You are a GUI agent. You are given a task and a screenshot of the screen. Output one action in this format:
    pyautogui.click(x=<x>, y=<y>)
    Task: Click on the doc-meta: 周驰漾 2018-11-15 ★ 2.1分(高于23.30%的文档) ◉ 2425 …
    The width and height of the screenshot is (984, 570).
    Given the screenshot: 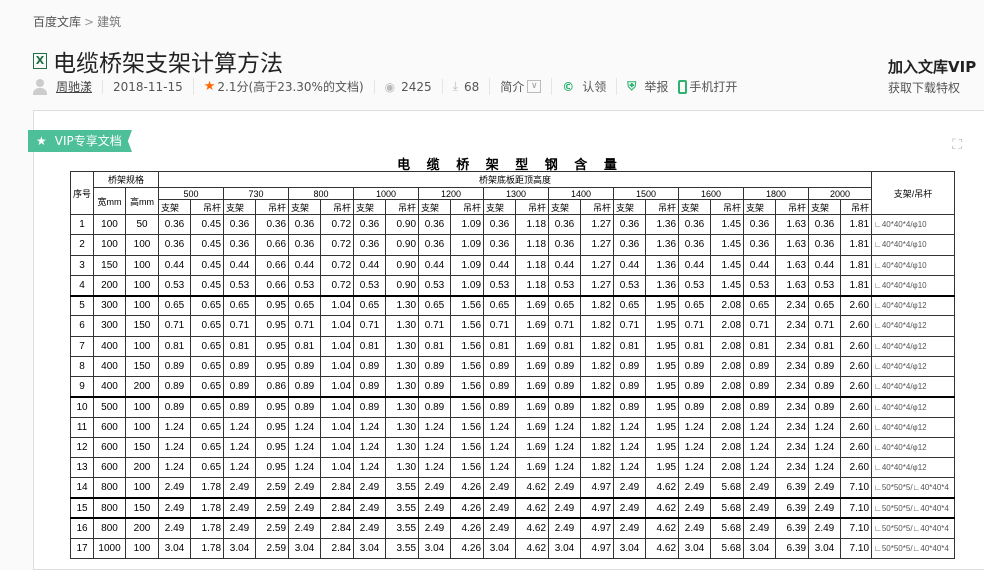 What is the action you would take?
    pyautogui.click(x=390, y=86)
    